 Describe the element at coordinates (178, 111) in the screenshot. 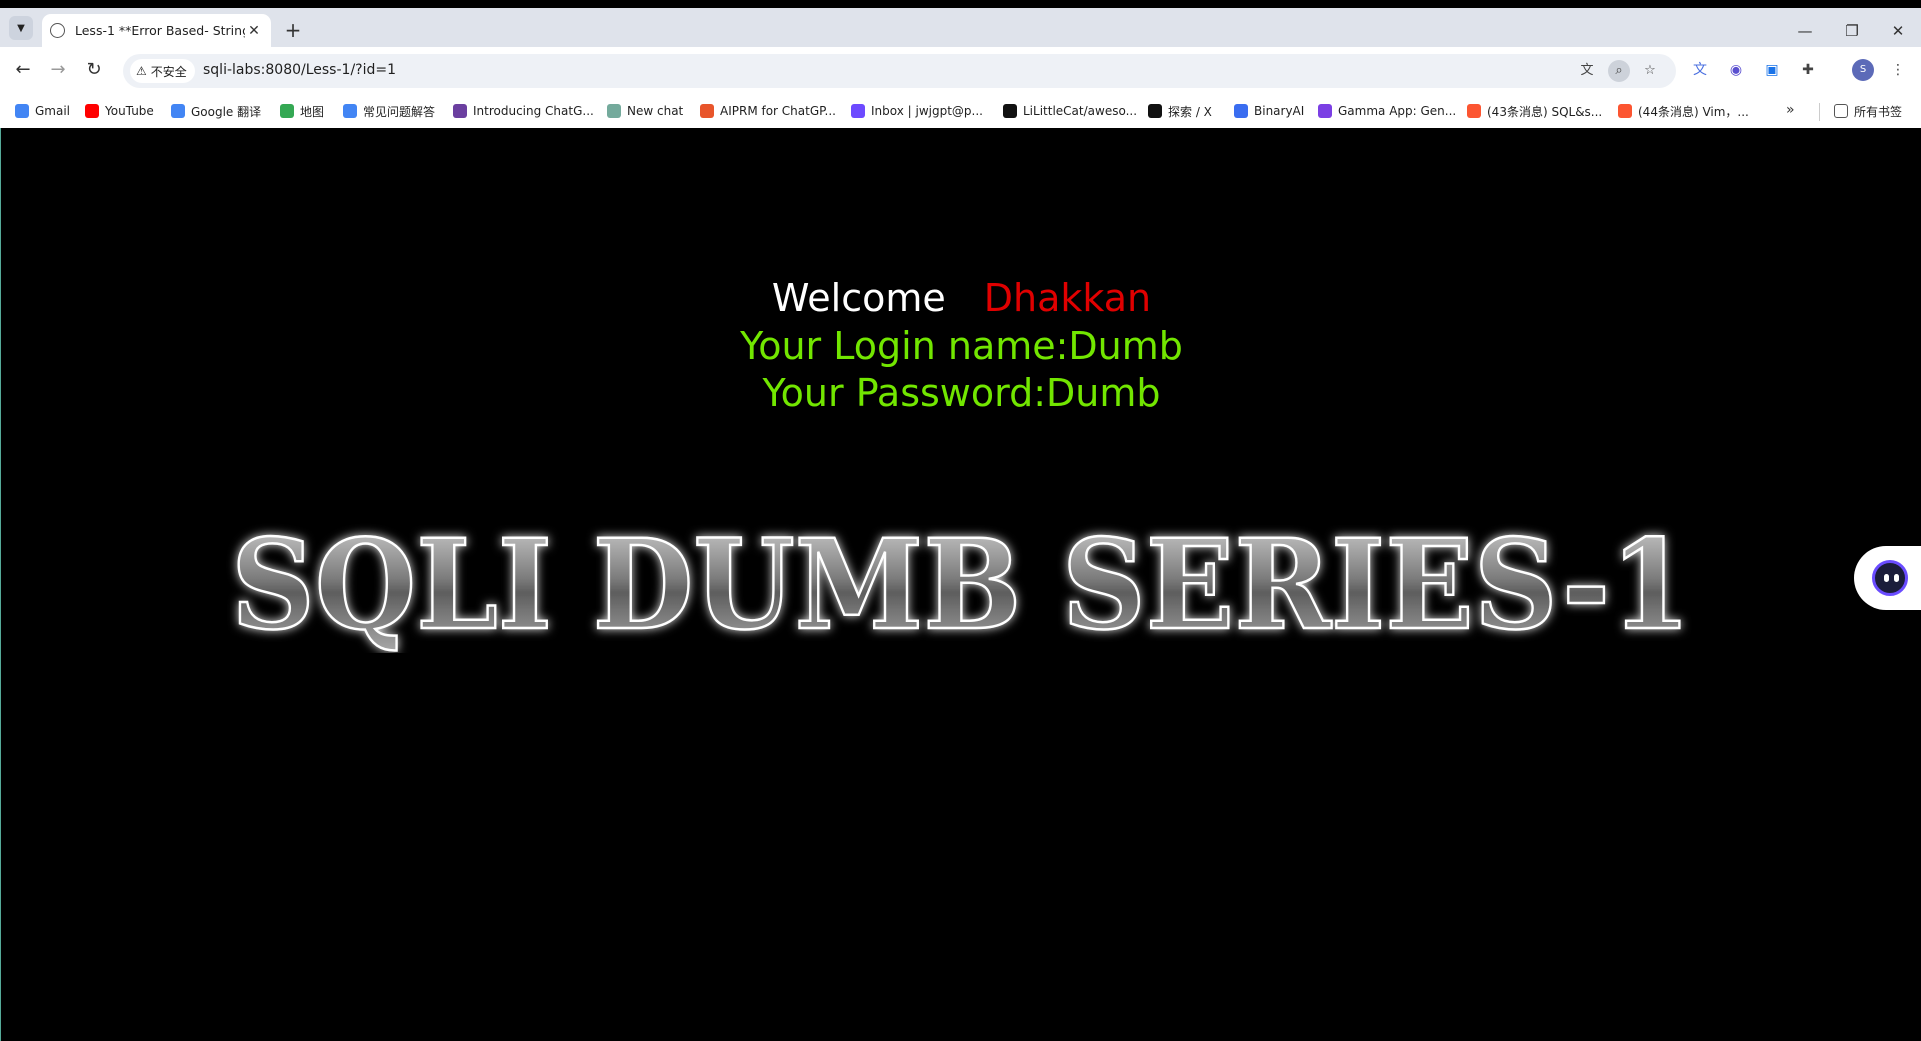

I see `translate-icon` at that location.